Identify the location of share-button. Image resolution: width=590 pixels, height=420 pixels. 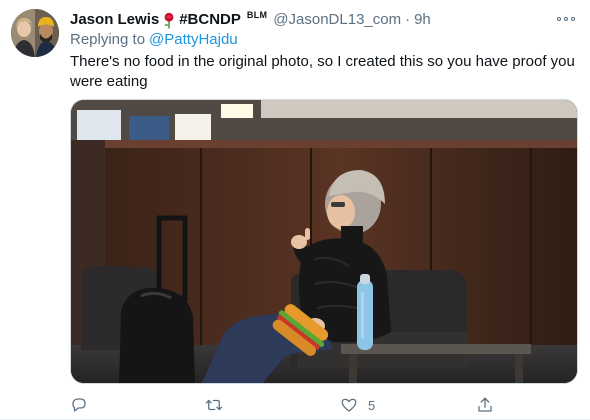
(490, 405).